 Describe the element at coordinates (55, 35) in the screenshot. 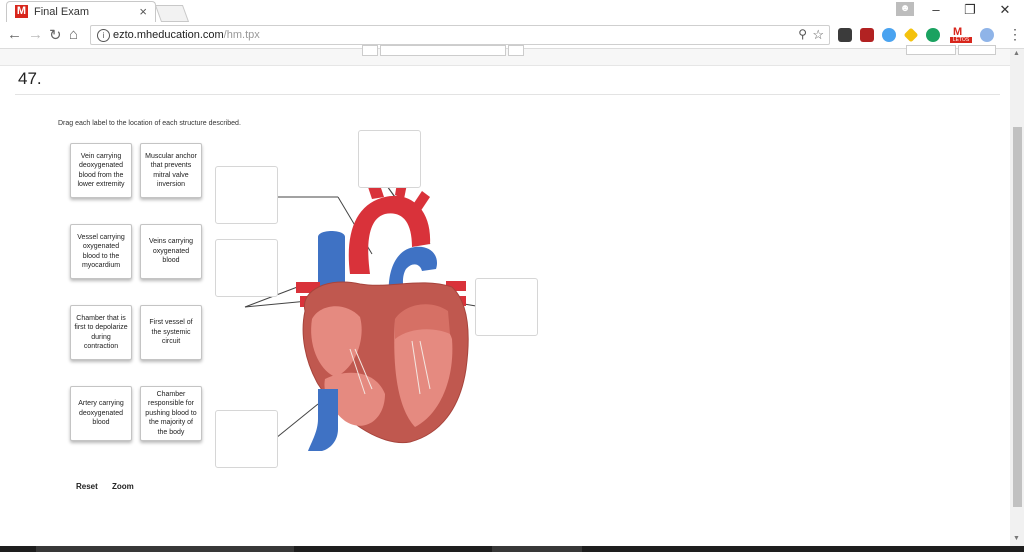

I see `reload-icon: ↻` at that location.